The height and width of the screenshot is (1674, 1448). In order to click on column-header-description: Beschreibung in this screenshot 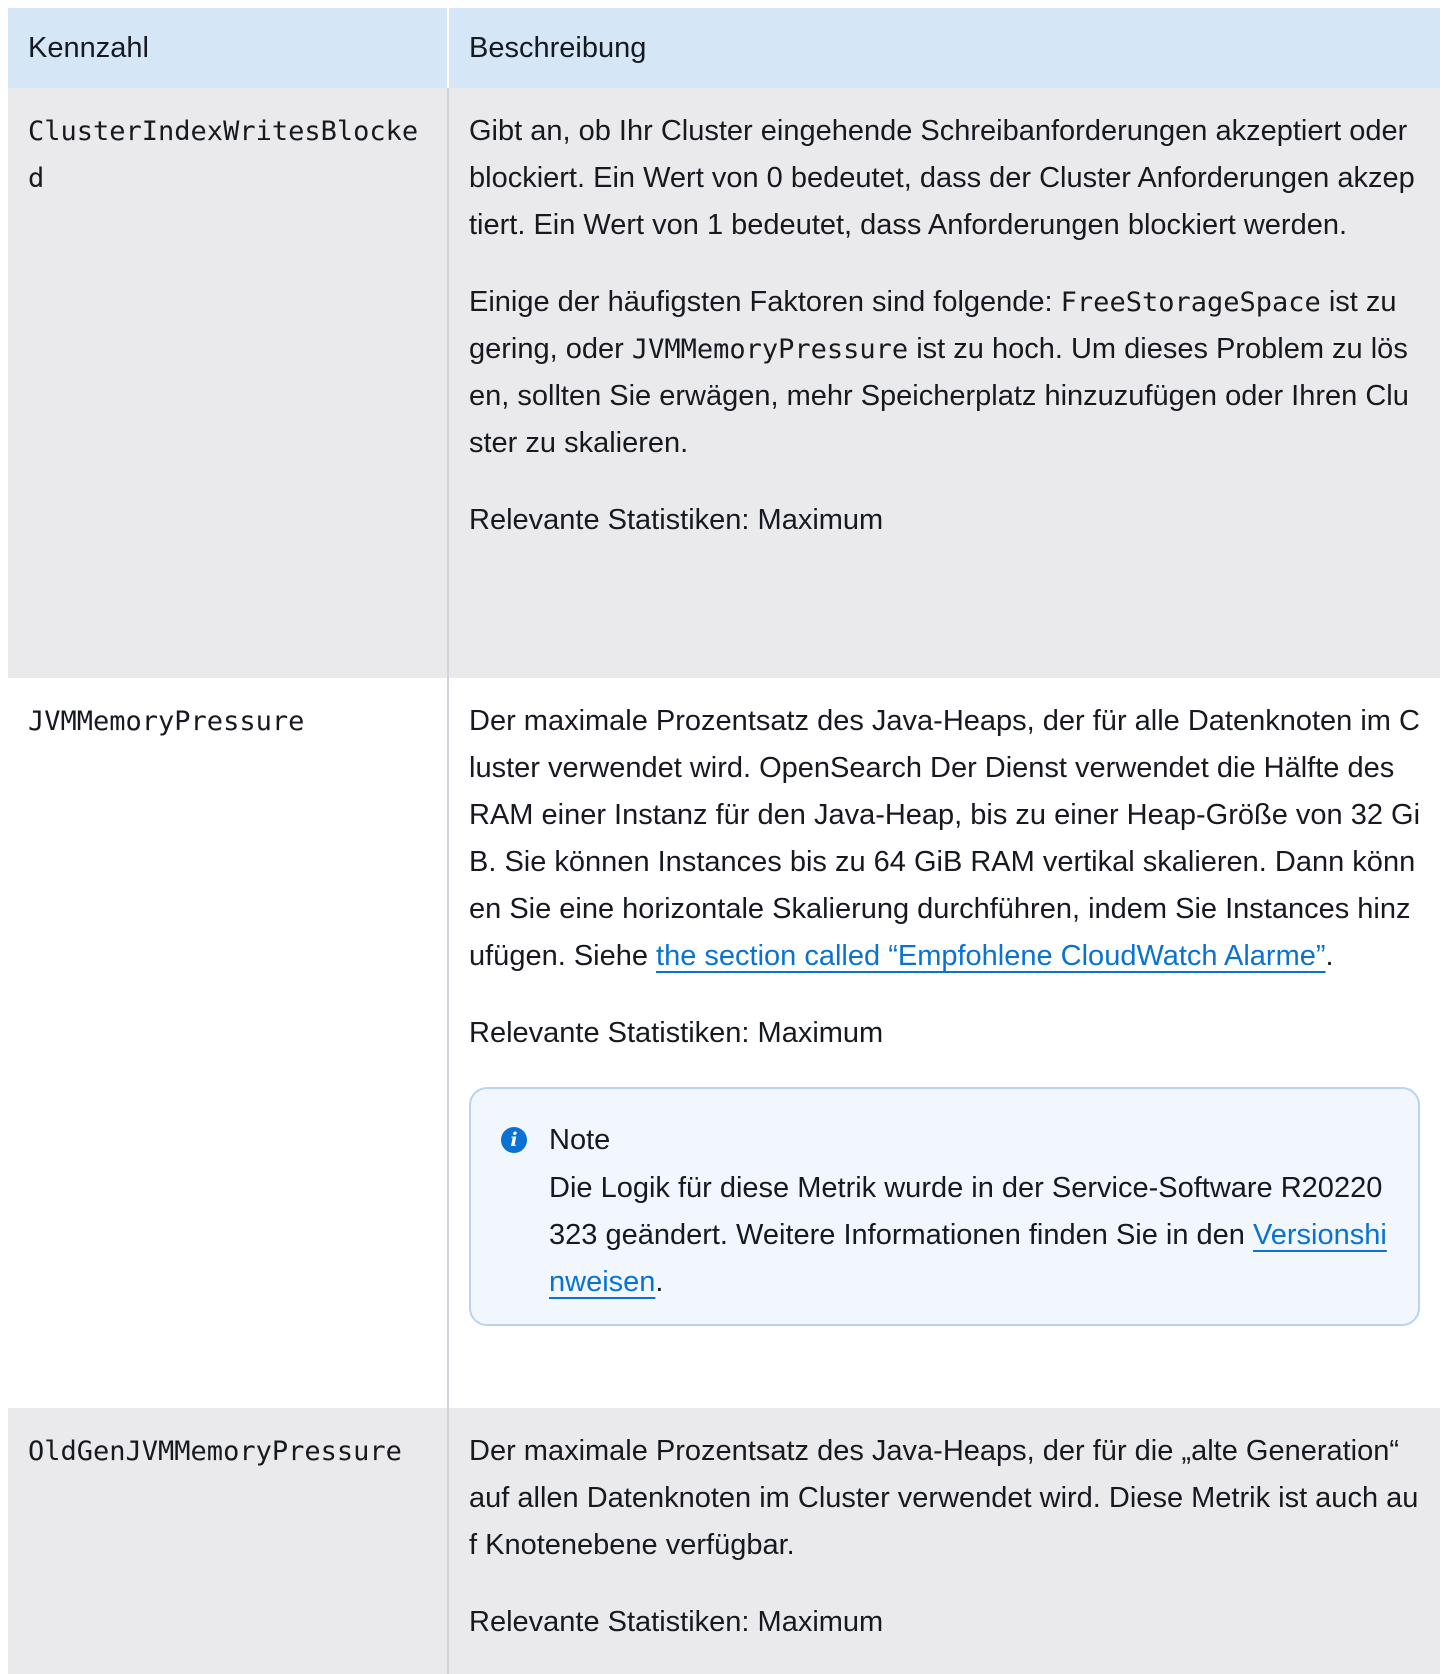, I will do `click(944, 48)`.